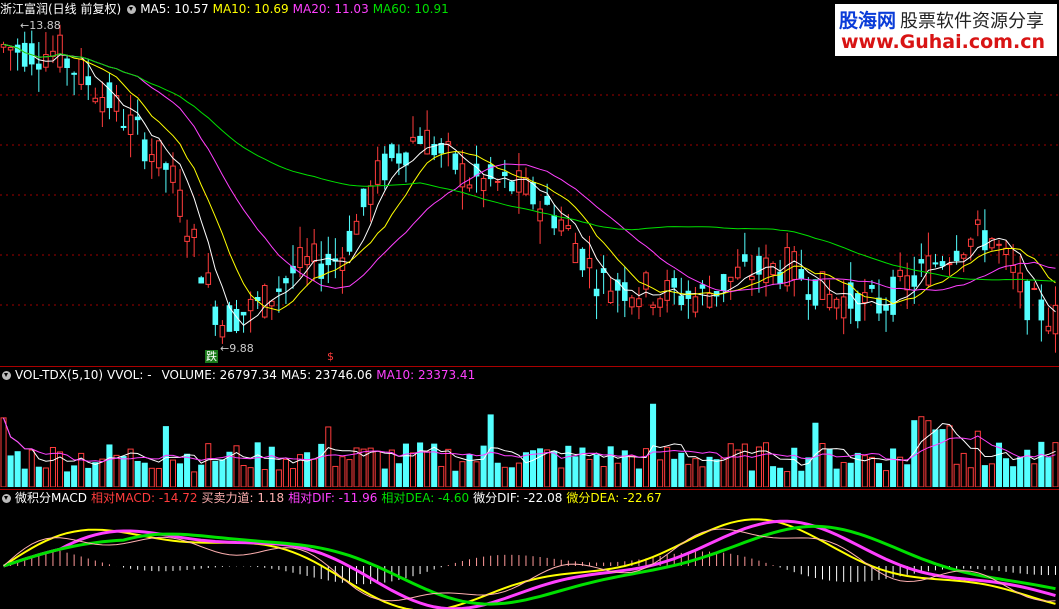  I want to click on ma10-value: MA10: 10.69, so click(250, 9).